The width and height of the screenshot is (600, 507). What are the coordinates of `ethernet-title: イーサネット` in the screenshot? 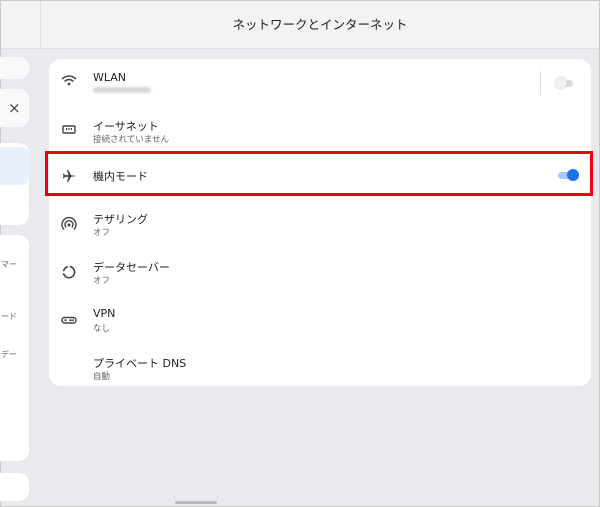 It's located at (126, 126).